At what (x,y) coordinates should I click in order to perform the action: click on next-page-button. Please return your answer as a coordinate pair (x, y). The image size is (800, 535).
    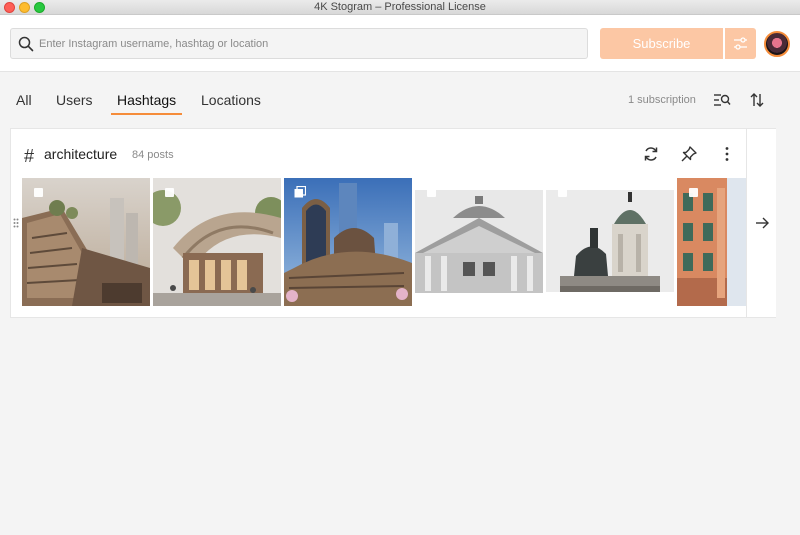
    Looking at the image, I should click on (761, 223).